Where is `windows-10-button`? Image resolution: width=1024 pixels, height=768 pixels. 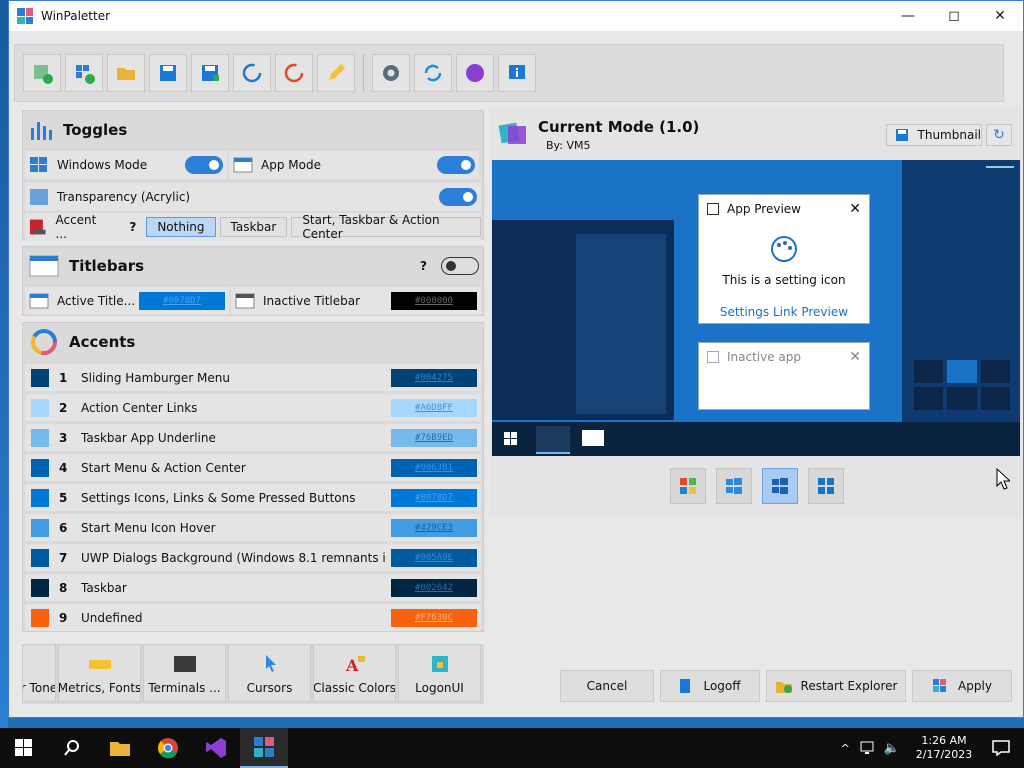 windows-10-button is located at coordinates (734, 486).